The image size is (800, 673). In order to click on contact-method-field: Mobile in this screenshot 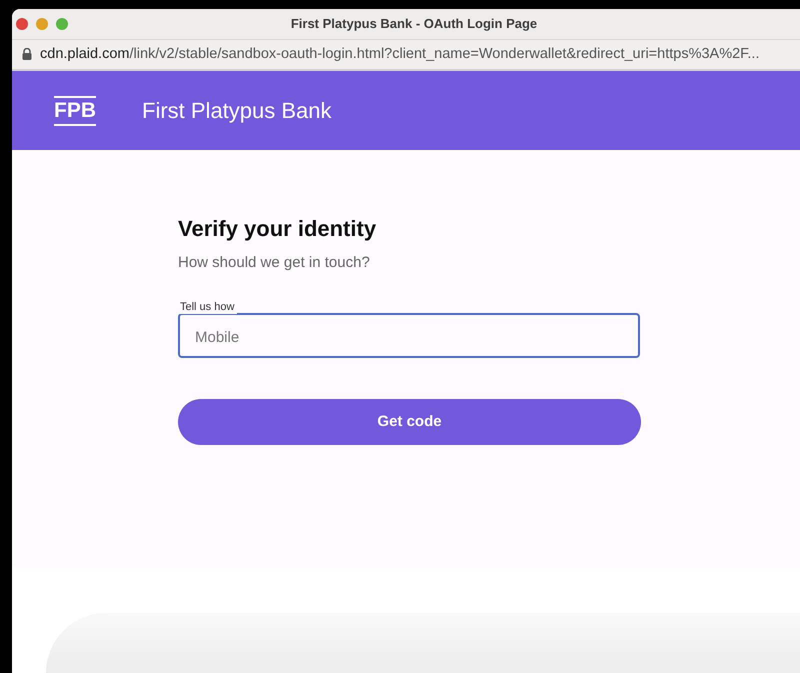, I will do `click(409, 335)`.